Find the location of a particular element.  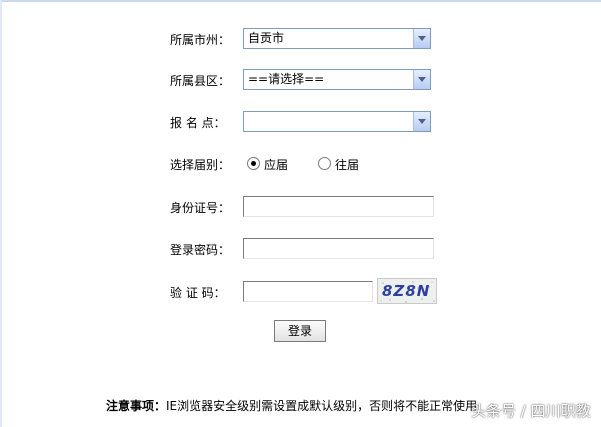

password-input is located at coordinates (338, 248).